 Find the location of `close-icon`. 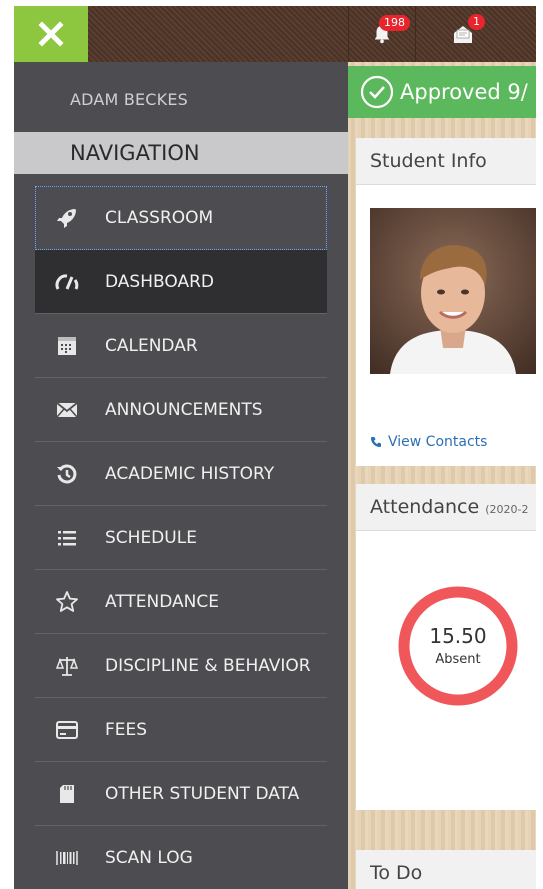

close-icon is located at coordinates (51, 34).